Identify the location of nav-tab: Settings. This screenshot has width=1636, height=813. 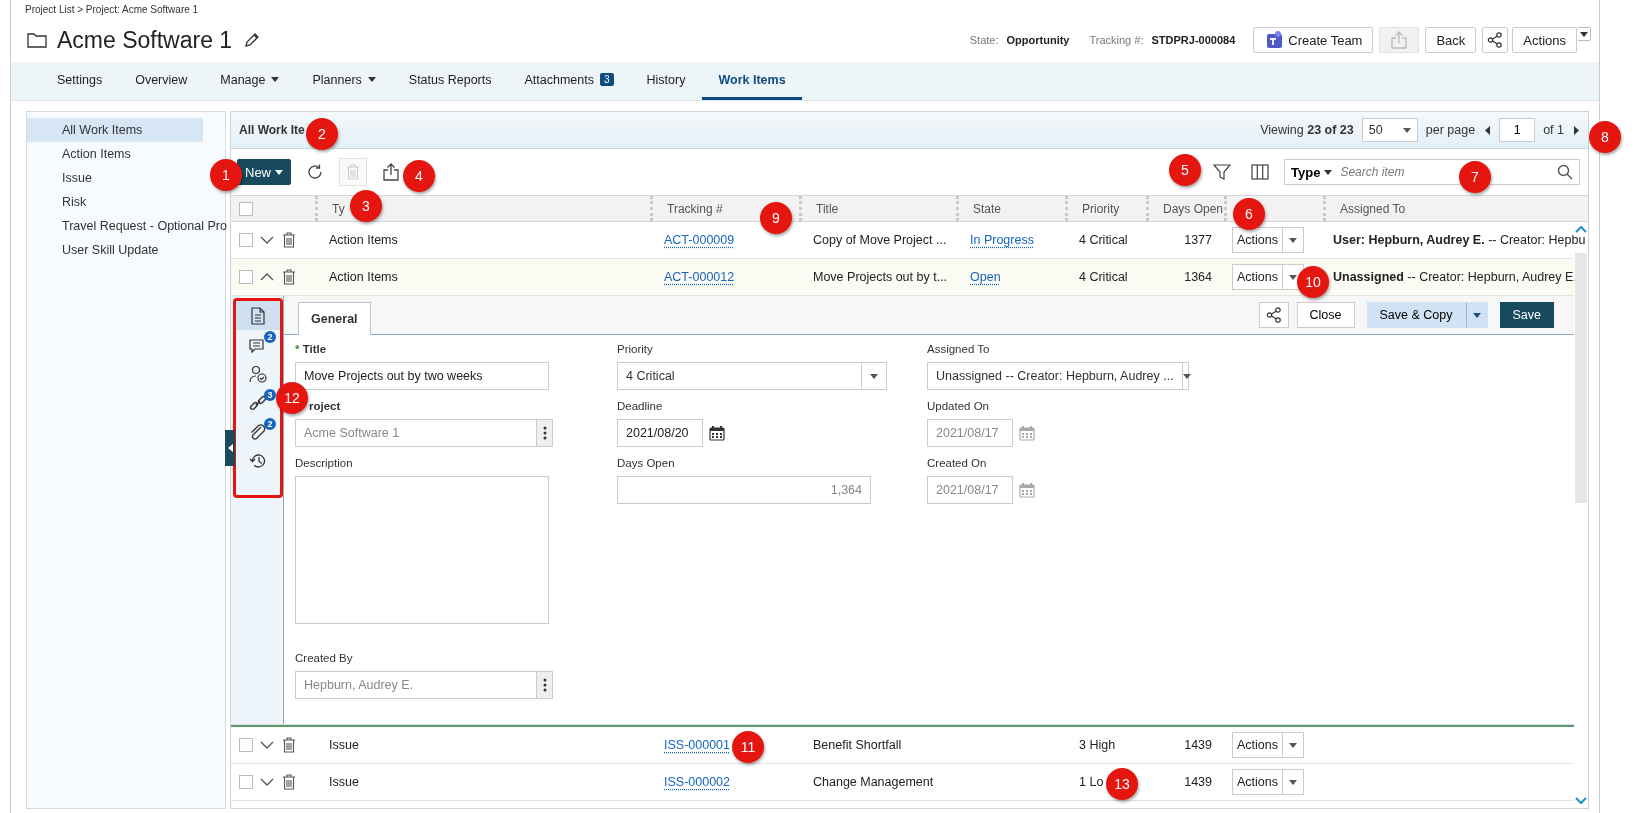
(80, 81).